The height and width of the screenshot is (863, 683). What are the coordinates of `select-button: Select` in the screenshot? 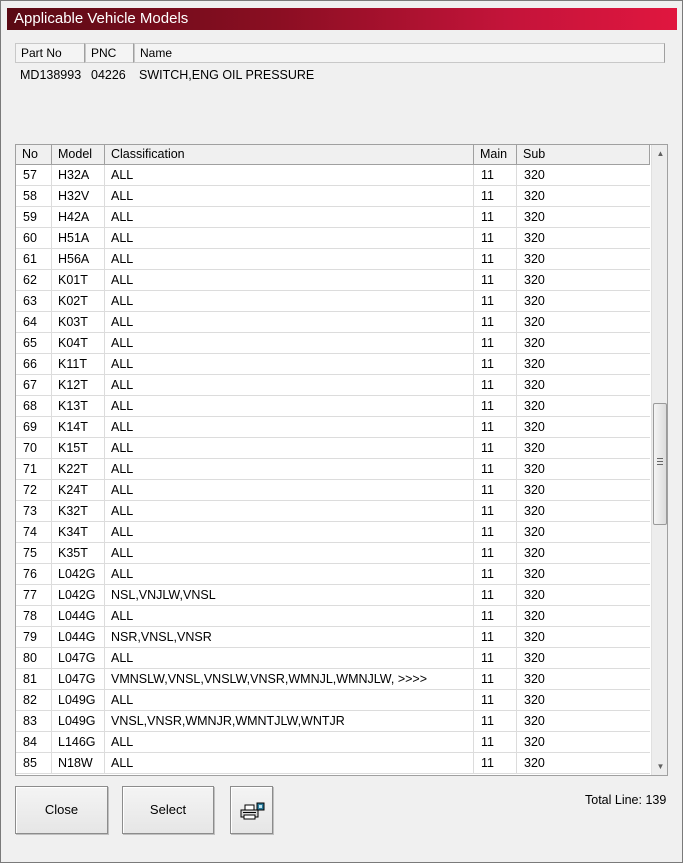 It's located at (168, 810).